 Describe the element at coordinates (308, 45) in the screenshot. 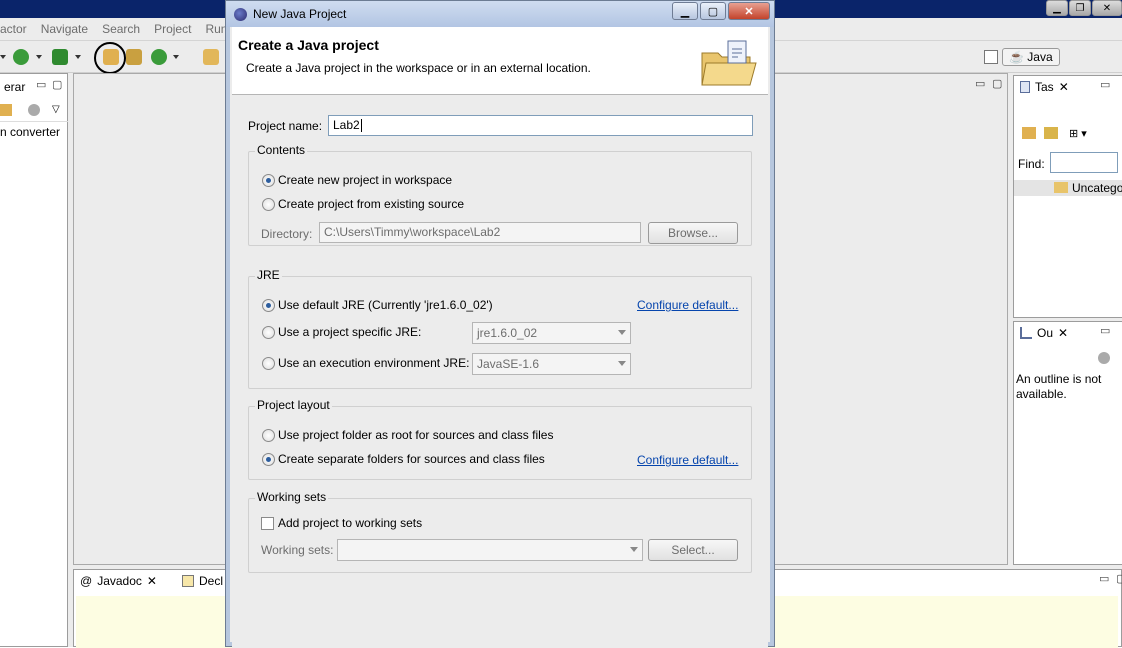

I see `wizard-title: Create a Java project` at that location.